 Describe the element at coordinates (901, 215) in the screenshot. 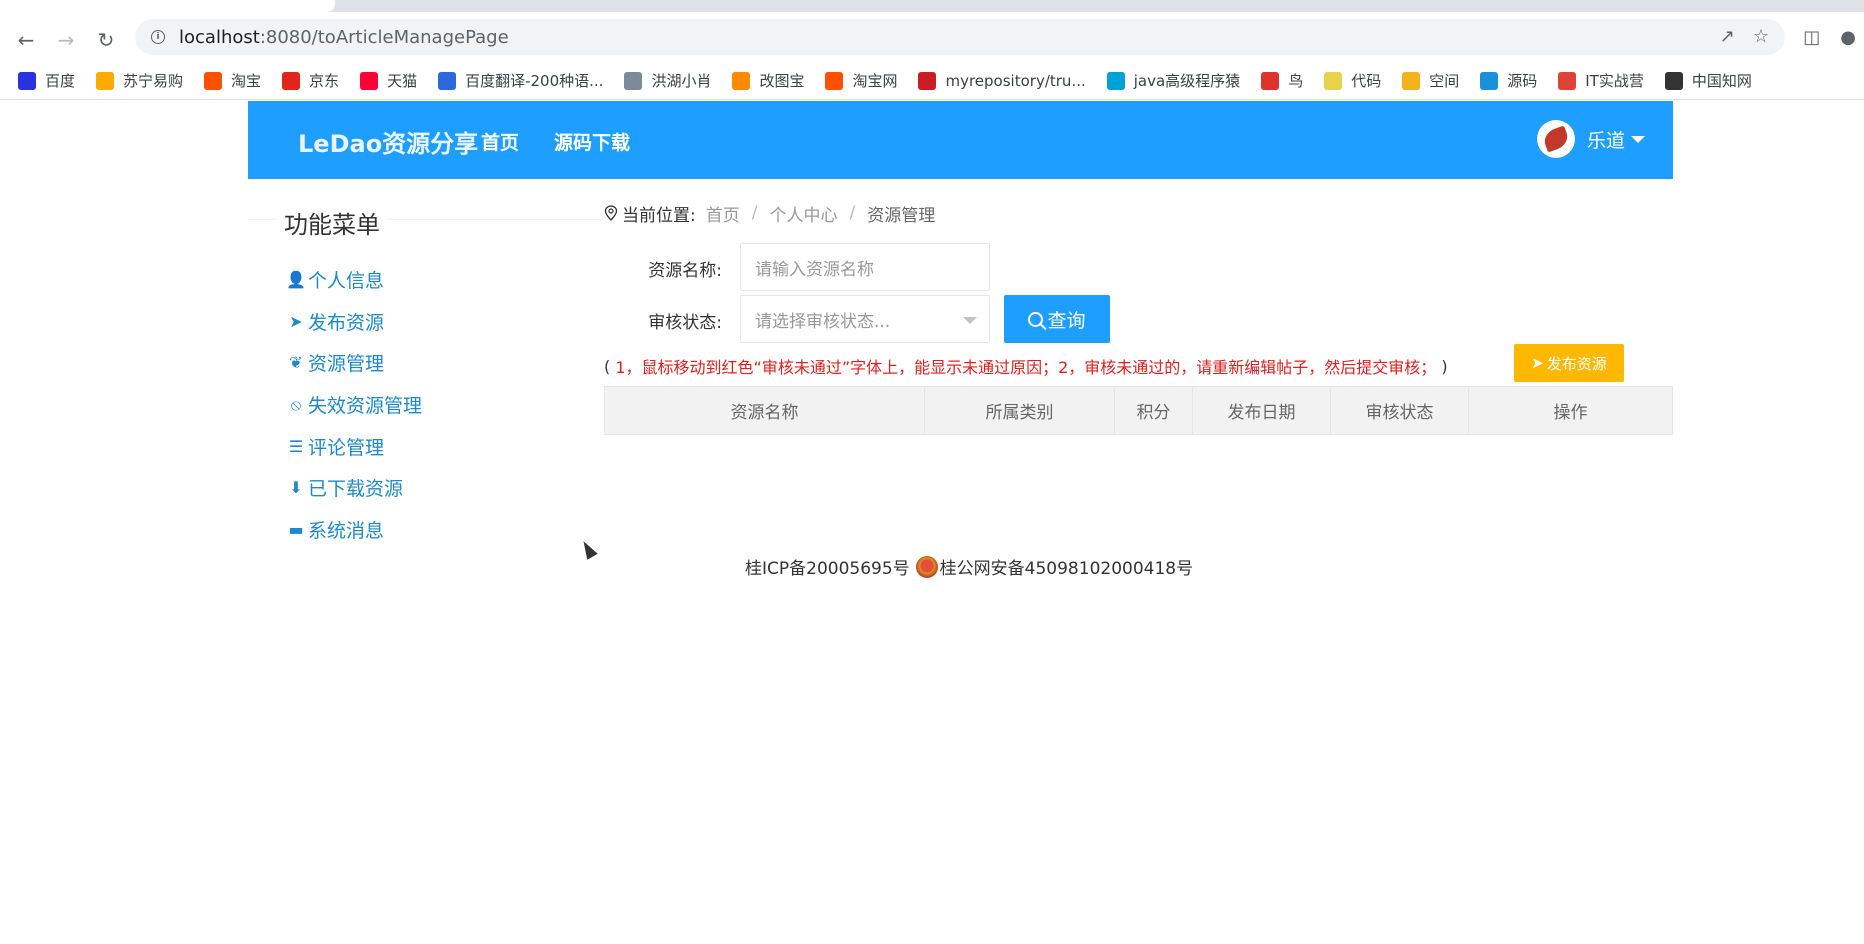

I see `breadcrumb-current: 资源管理` at that location.